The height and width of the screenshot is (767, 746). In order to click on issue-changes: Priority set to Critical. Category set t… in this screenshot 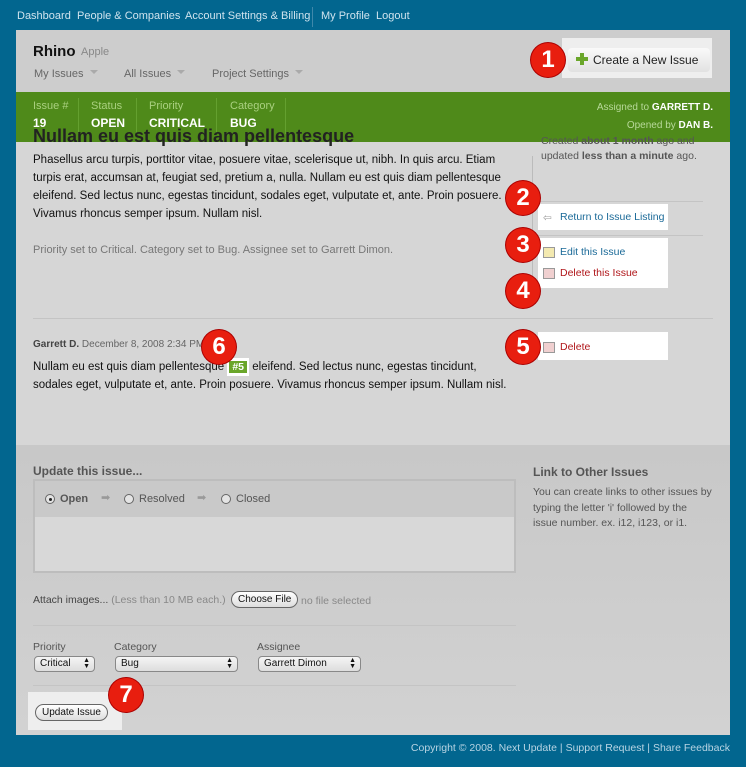, I will do `click(213, 250)`.